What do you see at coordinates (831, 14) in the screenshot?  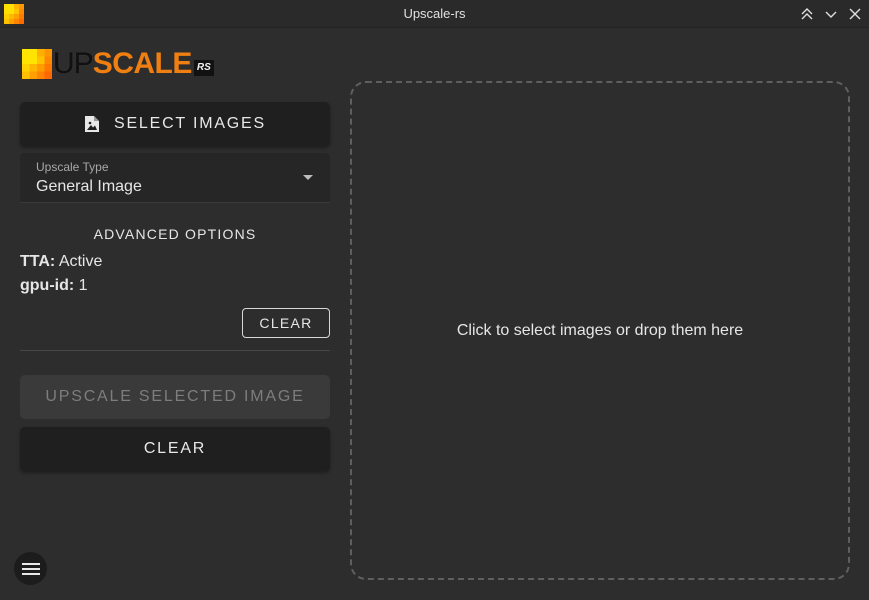 I see `minimize-icon` at bounding box center [831, 14].